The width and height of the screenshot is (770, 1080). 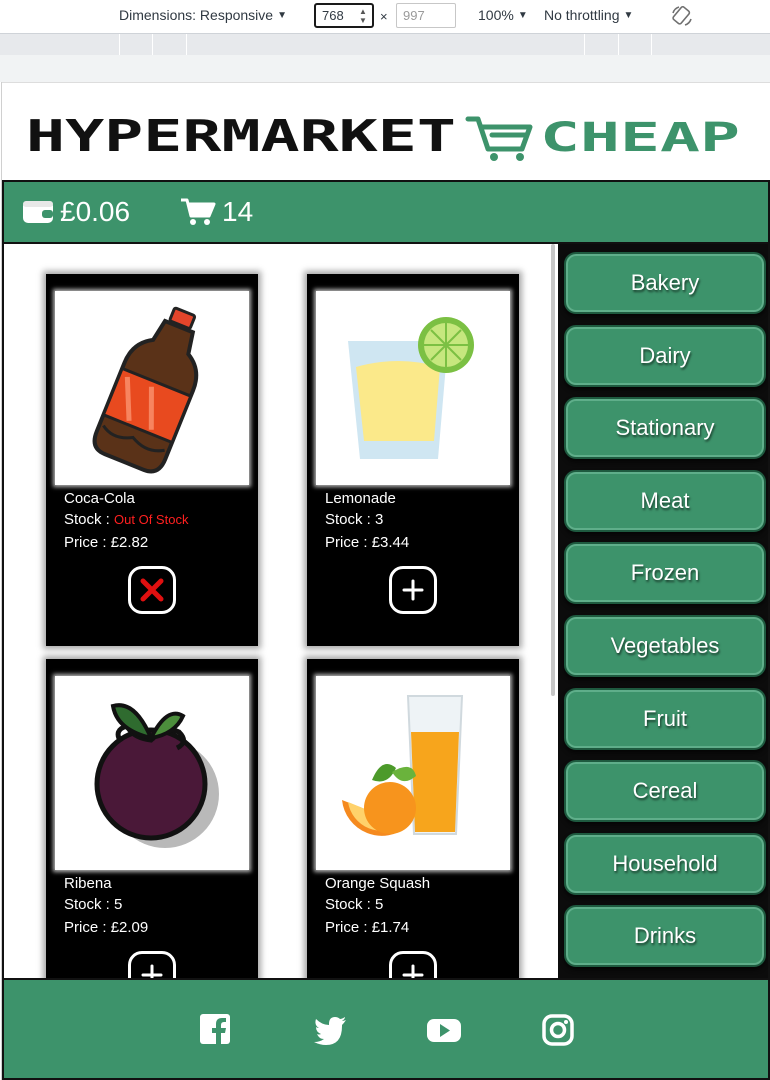 What do you see at coordinates (403, 765) in the screenshot?
I see `orange-juice-icon` at bounding box center [403, 765].